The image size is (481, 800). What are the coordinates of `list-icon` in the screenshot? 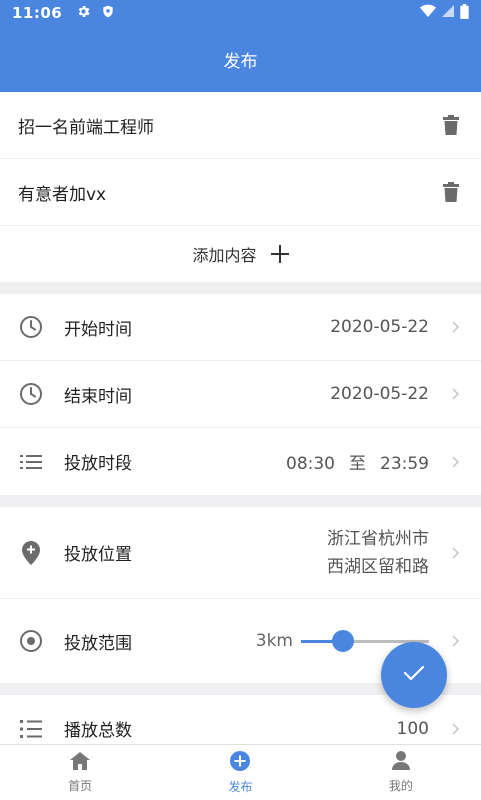 It's located at (31, 462).